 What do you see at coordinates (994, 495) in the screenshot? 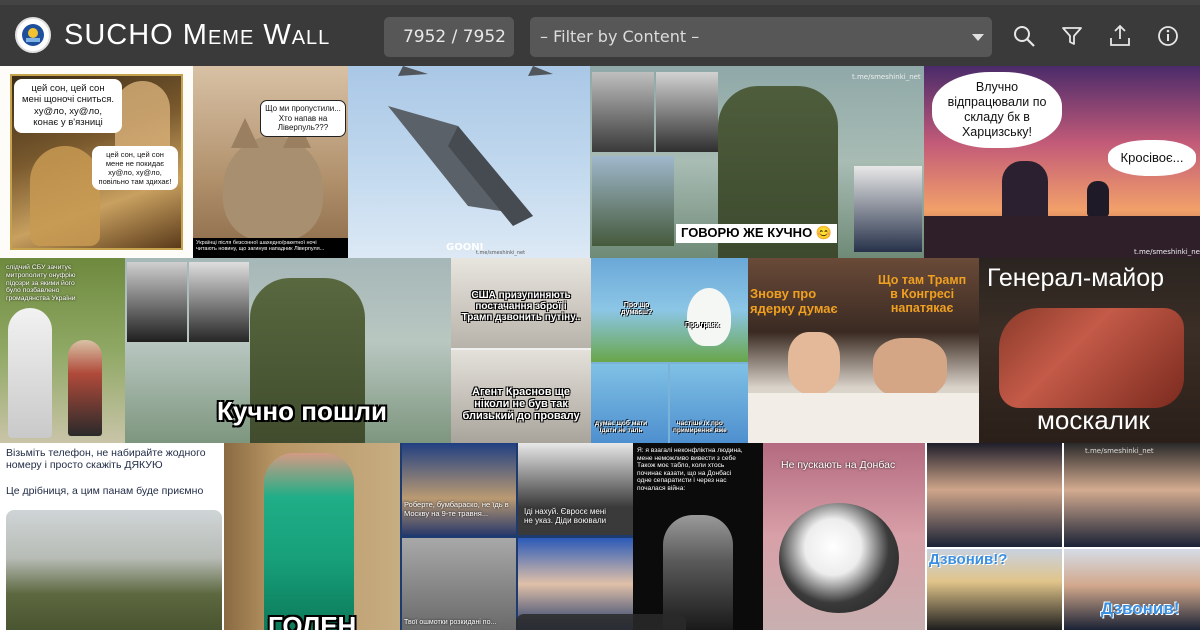
I see `putin-photo` at bounding box center [994, 495].